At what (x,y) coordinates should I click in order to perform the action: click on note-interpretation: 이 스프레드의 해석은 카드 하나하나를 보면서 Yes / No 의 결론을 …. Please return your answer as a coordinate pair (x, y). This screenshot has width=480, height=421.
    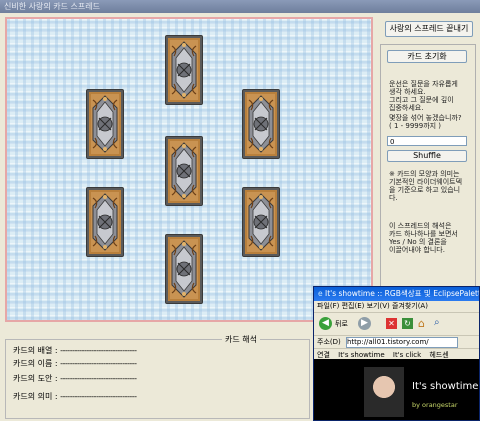
    Looking at the image, I should click on (423, 238).